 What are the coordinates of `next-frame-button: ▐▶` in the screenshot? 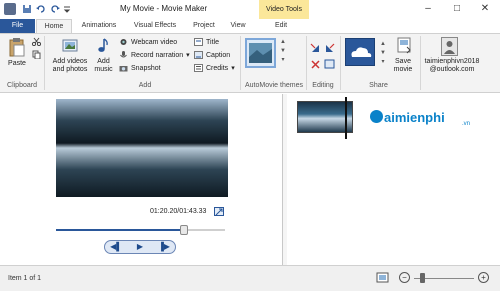 It's located at (164, 247).